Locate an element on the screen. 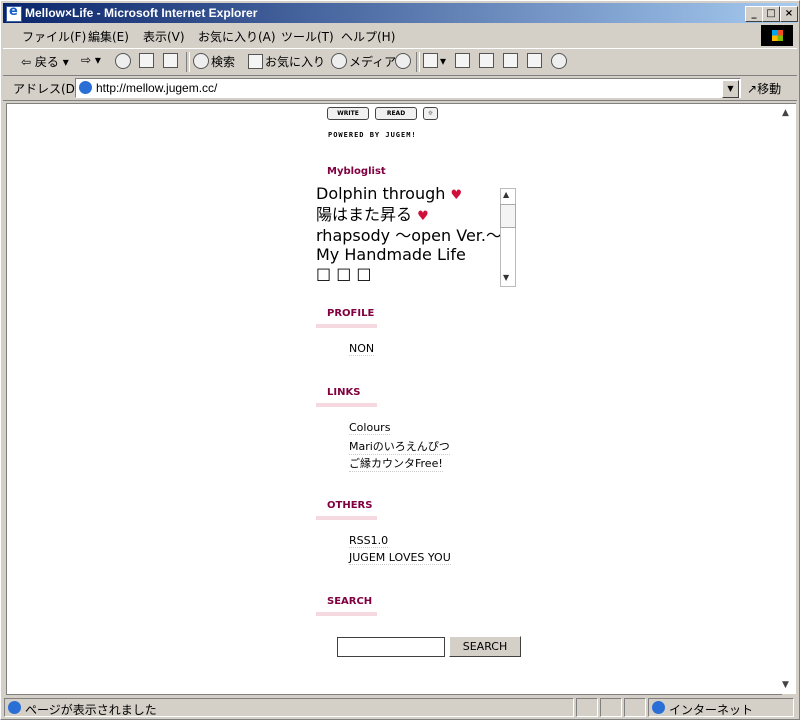 Image resolution: width=800 pixels, height=720 pixels. mybloglist-heading: Mybloglist is located at coordinates (356, 171).